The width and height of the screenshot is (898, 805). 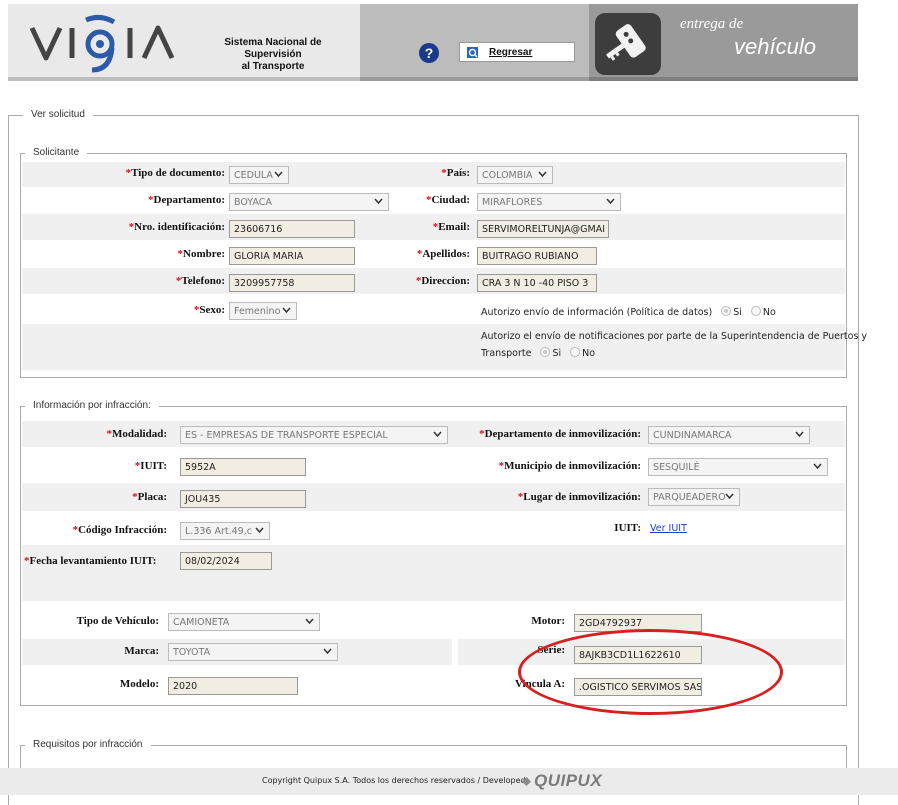 What do you see at coordinates (263, 311) in the screenshot?
I see `sexo-select: Femenino` at bounding box center [263, 311].